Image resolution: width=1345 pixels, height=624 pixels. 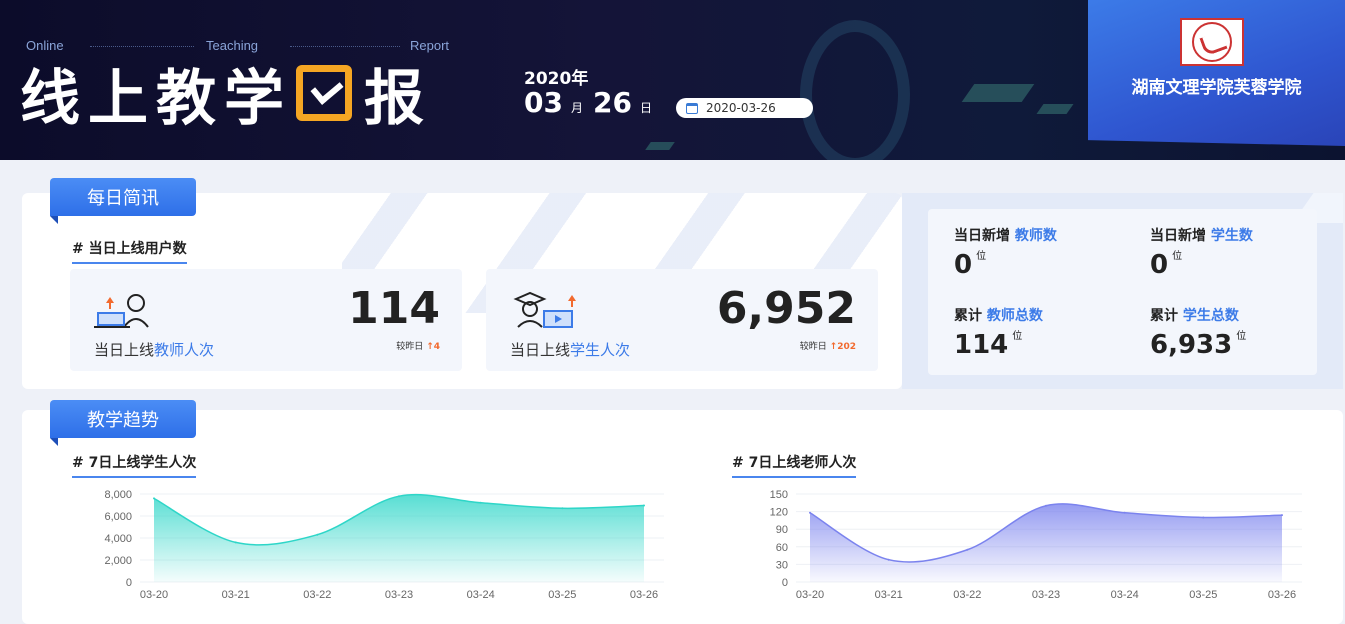 I want to click on student-online-stat: 6,952 当日上线学生人次 较昨日 ↑202, so click(x=682, y=320).